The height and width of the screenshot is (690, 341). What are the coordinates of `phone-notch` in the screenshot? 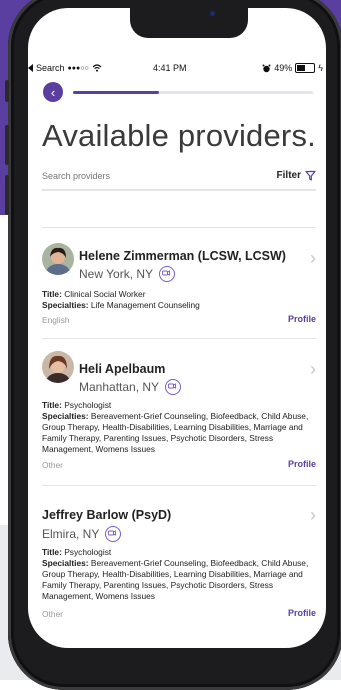 It's located at (189, 23).